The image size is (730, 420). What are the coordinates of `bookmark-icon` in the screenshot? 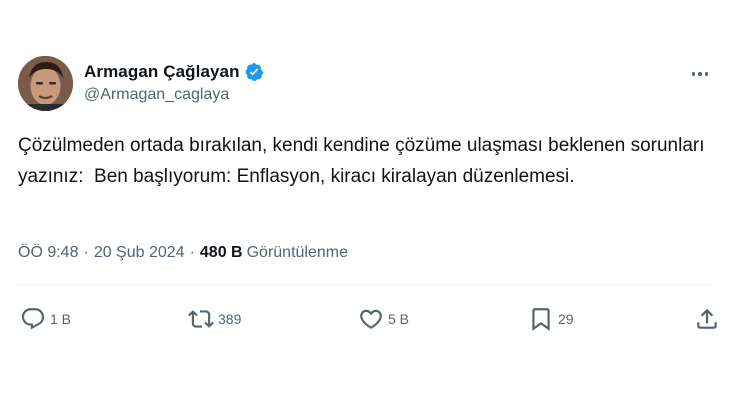 It's located at (541, 319).